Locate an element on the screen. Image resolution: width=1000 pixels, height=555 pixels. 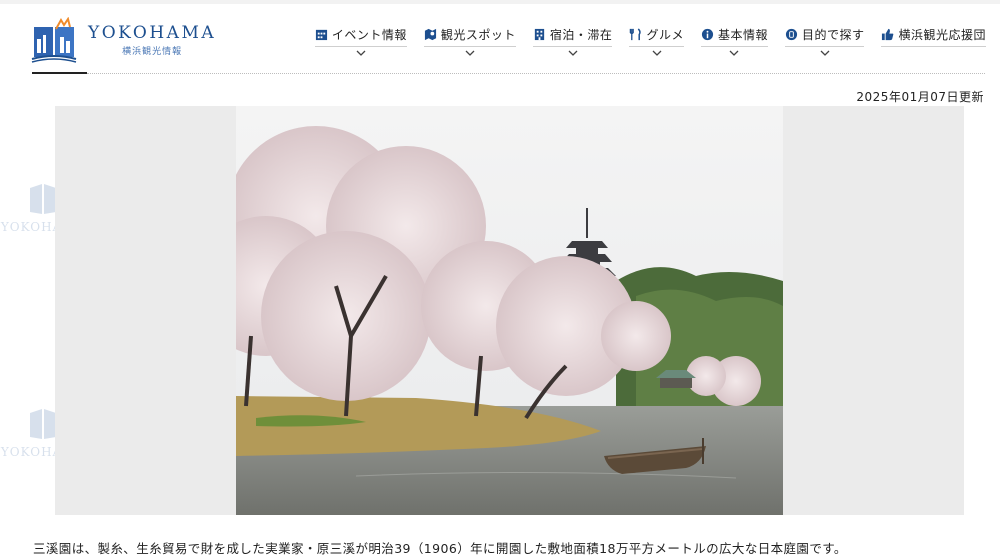
nav-item-spots: 観光スポット is located at coordinates (469, 41).